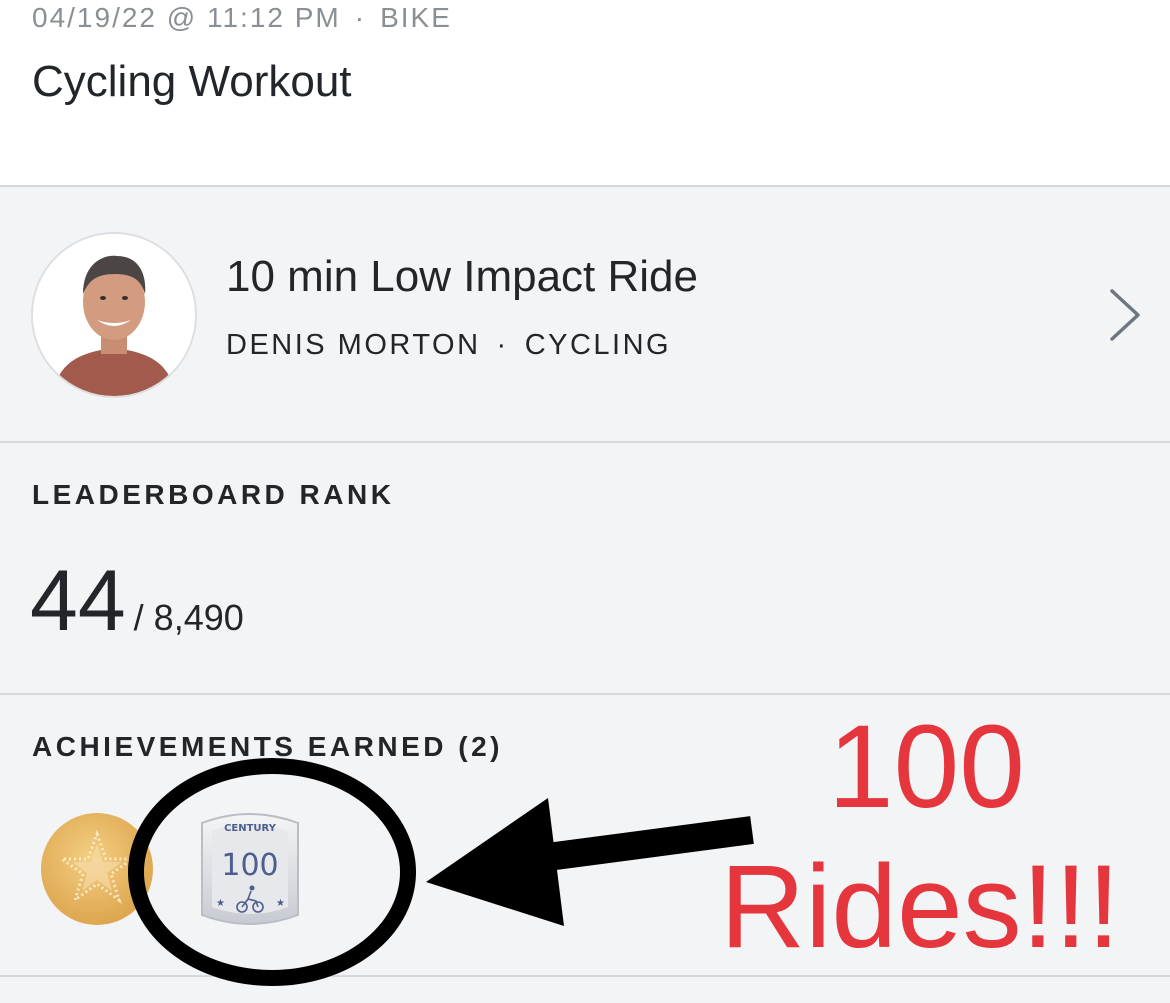  Describe the element at coordinates (267, 746) in the screenshot. I see `achievements-label: ACHIEVEMENTS EARNED (2)` at that location.